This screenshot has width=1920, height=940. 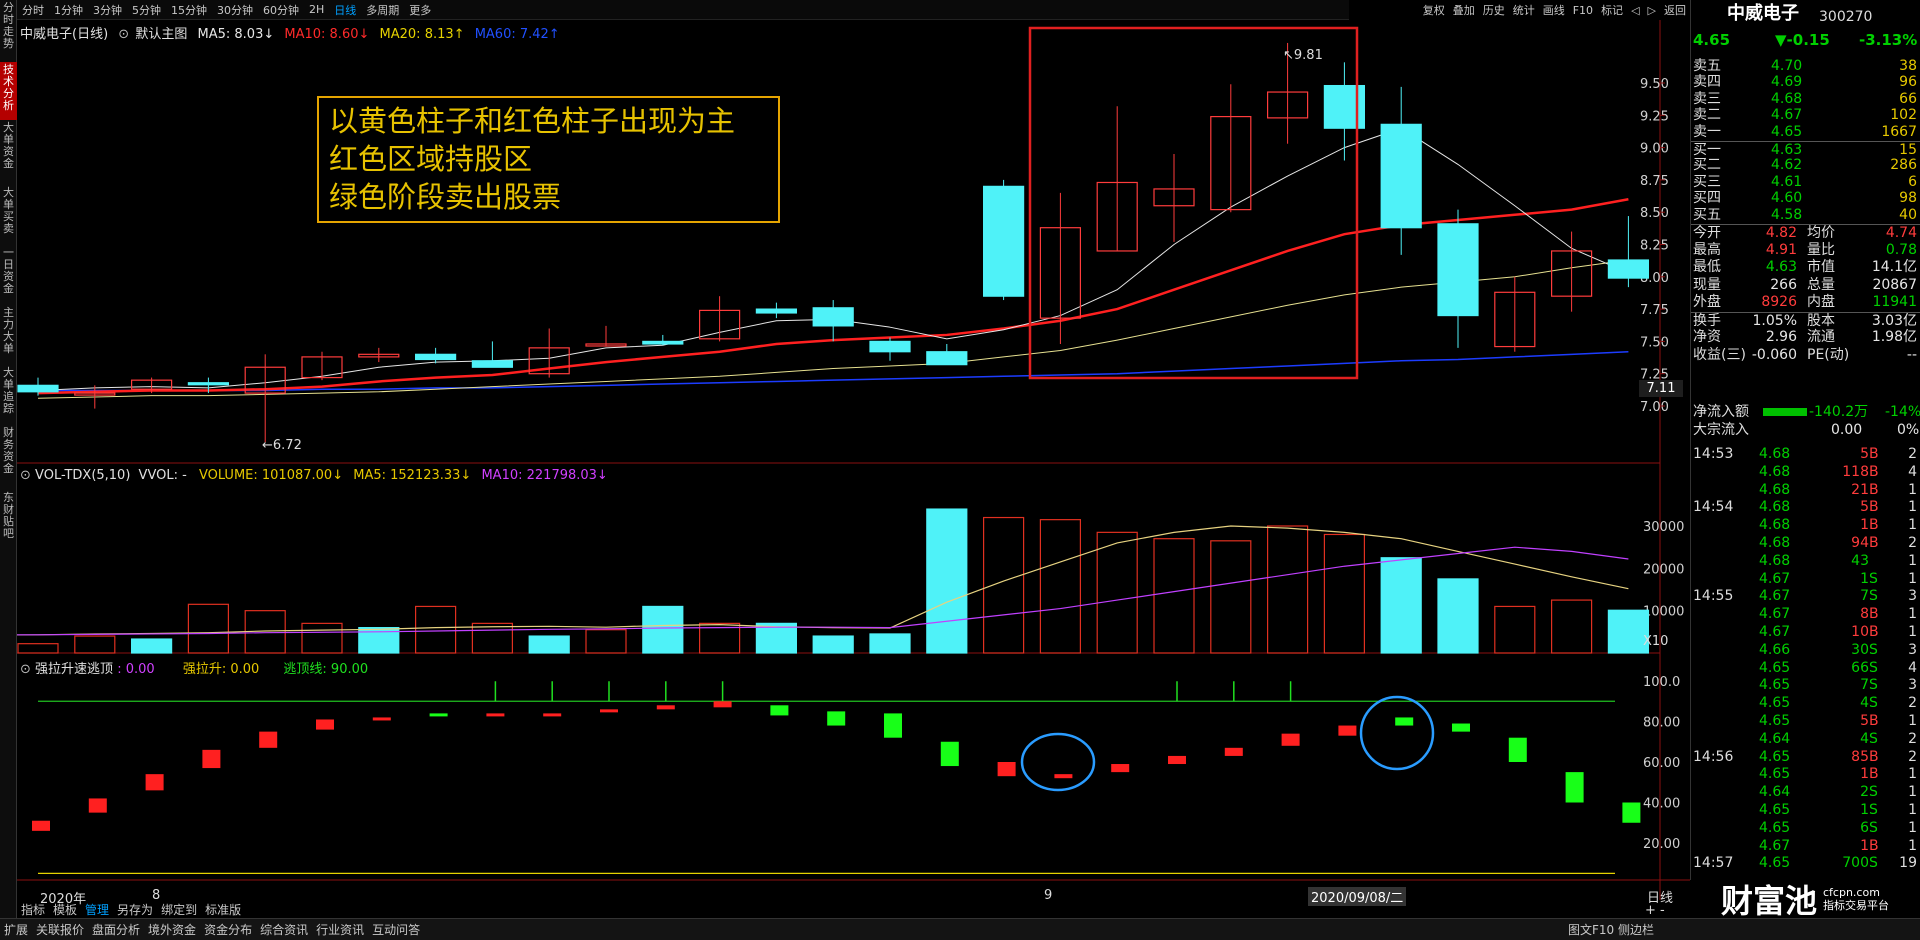 What do you see at coordinates (1903, 115) in the screenshot?
I see `order-volume: 102` at bounding box center [1903, 115].